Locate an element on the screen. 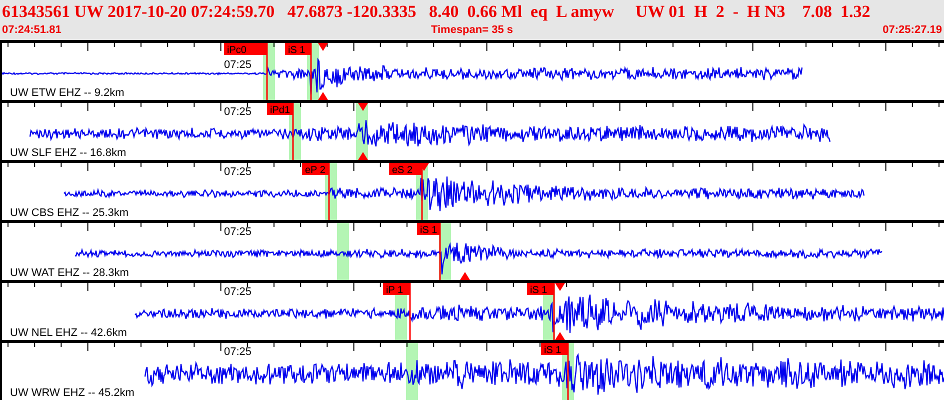  station-label: UW SLF EHZ -- 16.8km is located at coordinates (68, 153).